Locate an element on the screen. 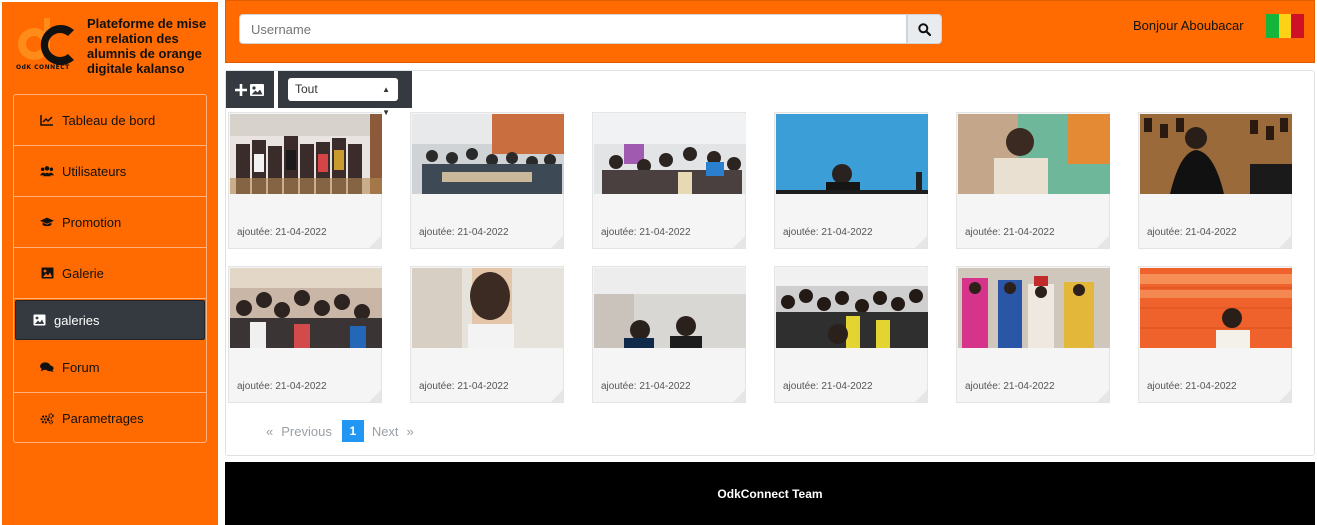 The width and height of the screenshot is (1317, 525). logo-text: OdK CONNECT is located at coordinates (43, 67).